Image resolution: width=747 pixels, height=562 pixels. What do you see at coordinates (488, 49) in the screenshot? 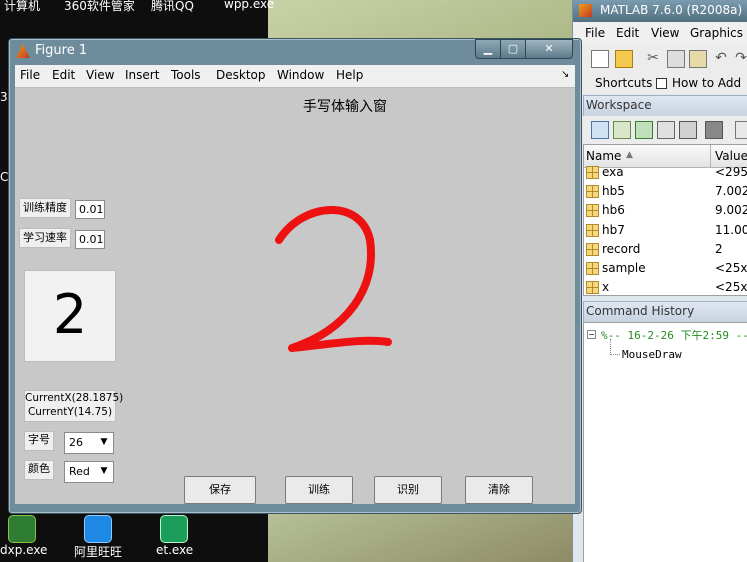
I see `minimize-button: ▁` at bounding box center [488, 49].